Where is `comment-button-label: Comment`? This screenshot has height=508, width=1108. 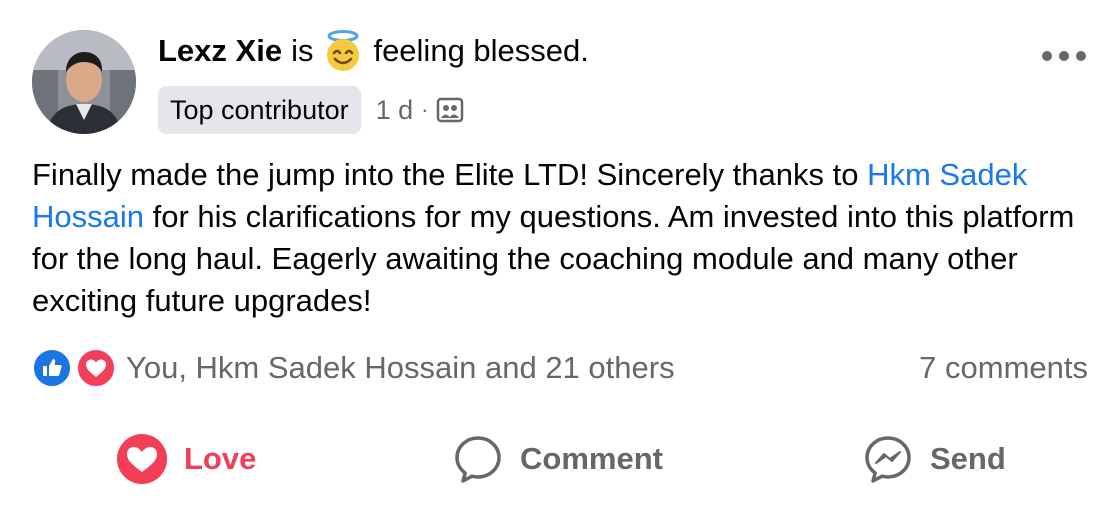 comment-button-label: Comment is located at coordinates (591, 458).